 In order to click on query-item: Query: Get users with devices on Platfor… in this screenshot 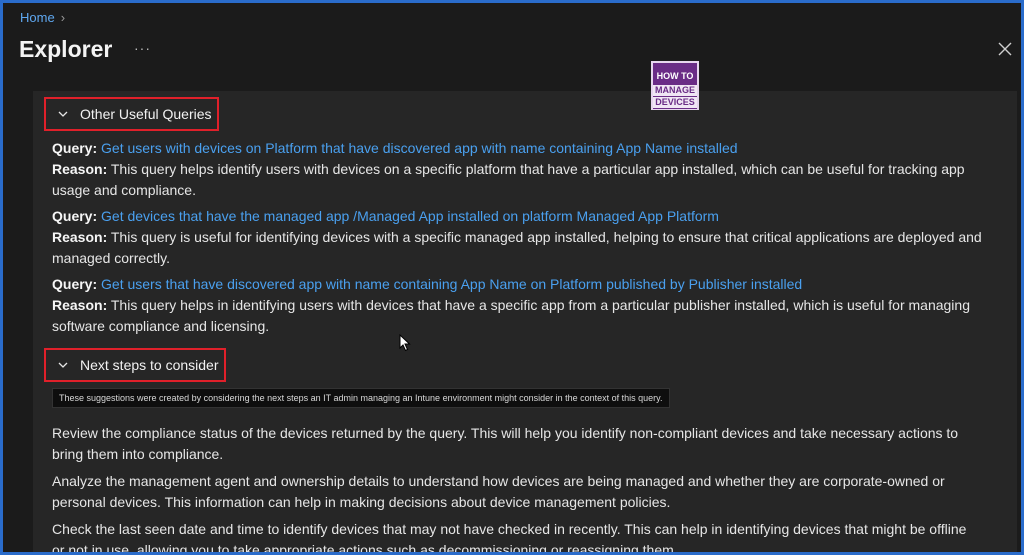, I will do `click(508, 169)`.